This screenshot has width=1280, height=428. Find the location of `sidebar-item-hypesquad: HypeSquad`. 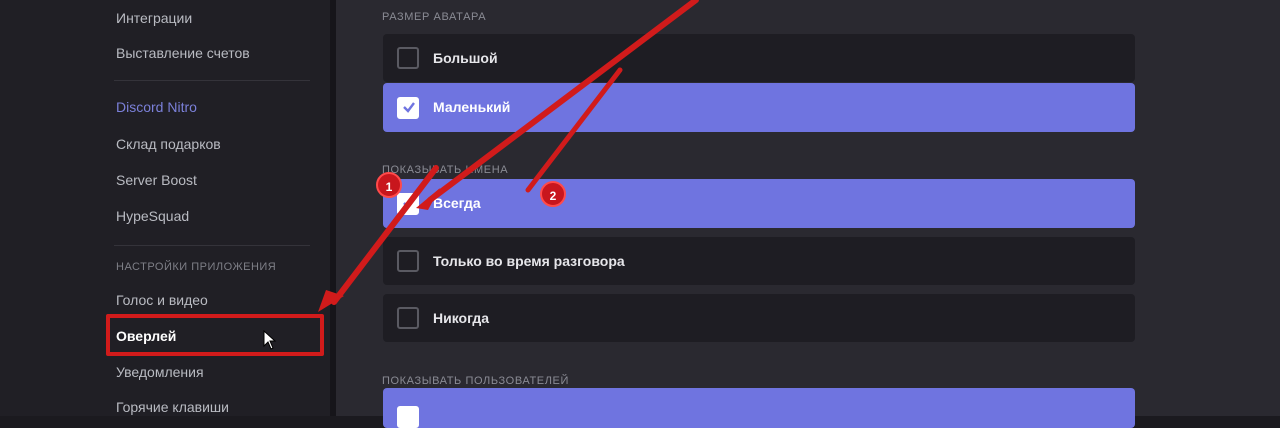

sidebar-item-hypesquad: HypeSquad is located at coordinates (152, 216).